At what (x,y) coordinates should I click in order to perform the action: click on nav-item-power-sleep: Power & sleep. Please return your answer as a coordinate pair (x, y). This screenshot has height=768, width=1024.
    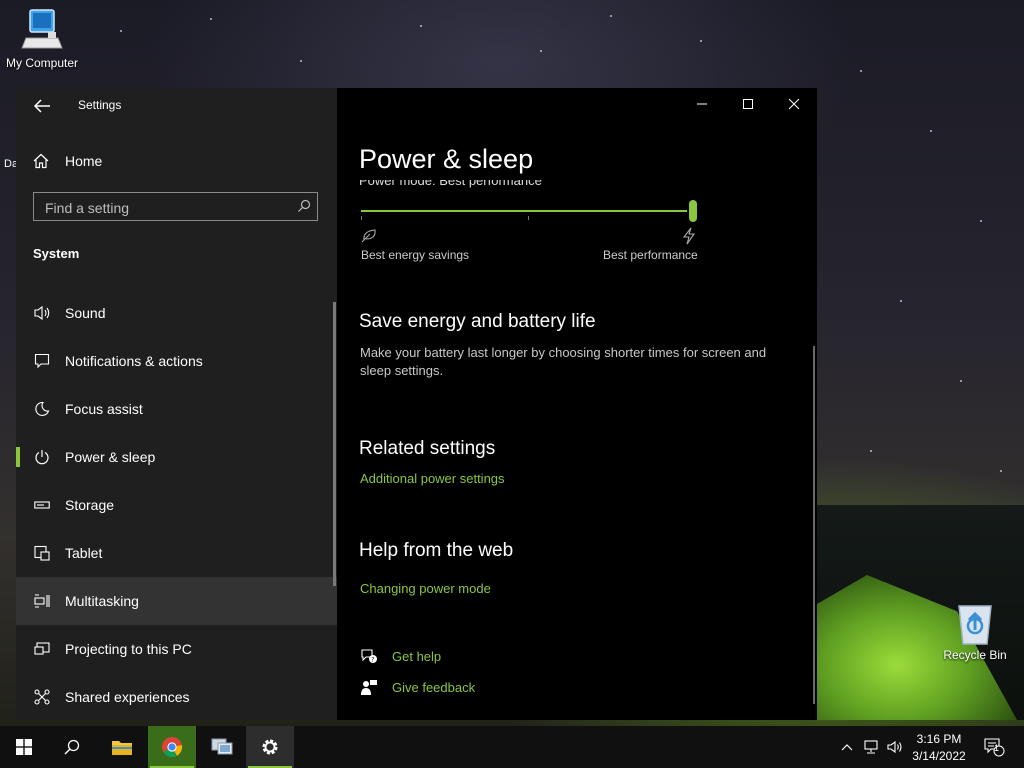
    Looking at the image, I should click on (176, 457).